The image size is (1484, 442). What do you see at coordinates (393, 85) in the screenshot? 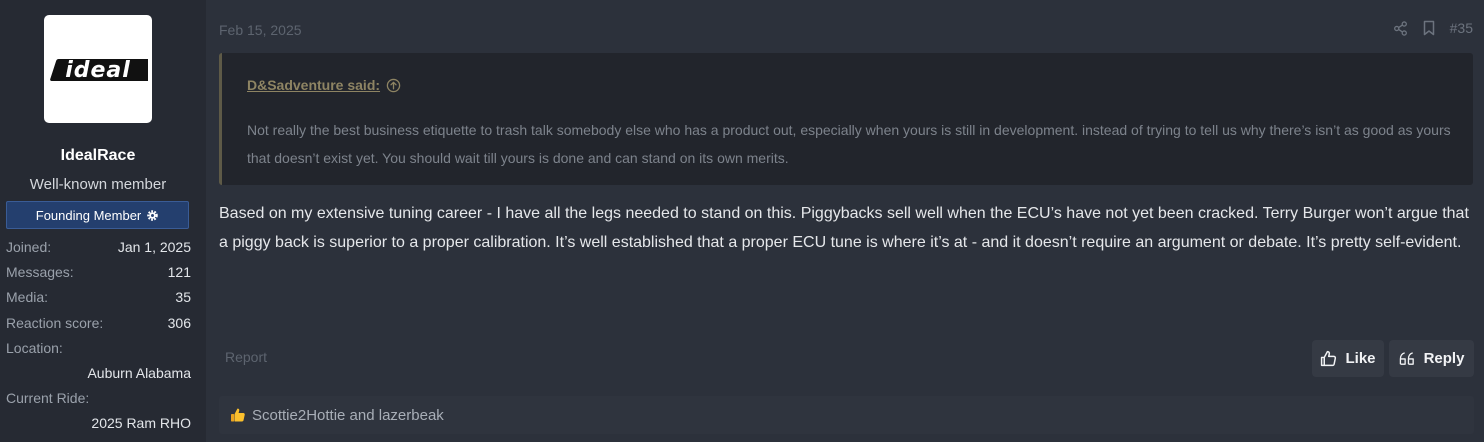
I see `arrow-up-circle-icon` at bounding box center [393, 85].